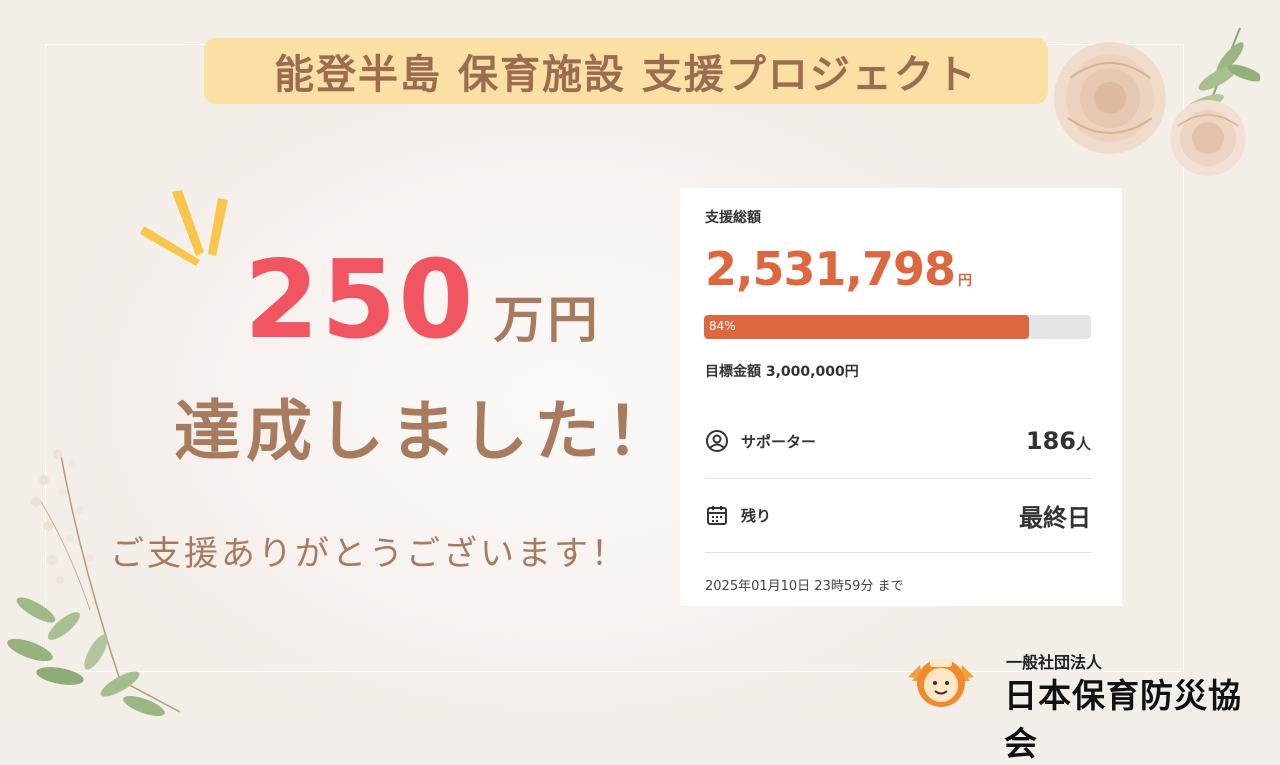 Image resolution: width=1280 pixels, height=765 pixels. I want to click on burst-rays-icon, so click(184, 228).